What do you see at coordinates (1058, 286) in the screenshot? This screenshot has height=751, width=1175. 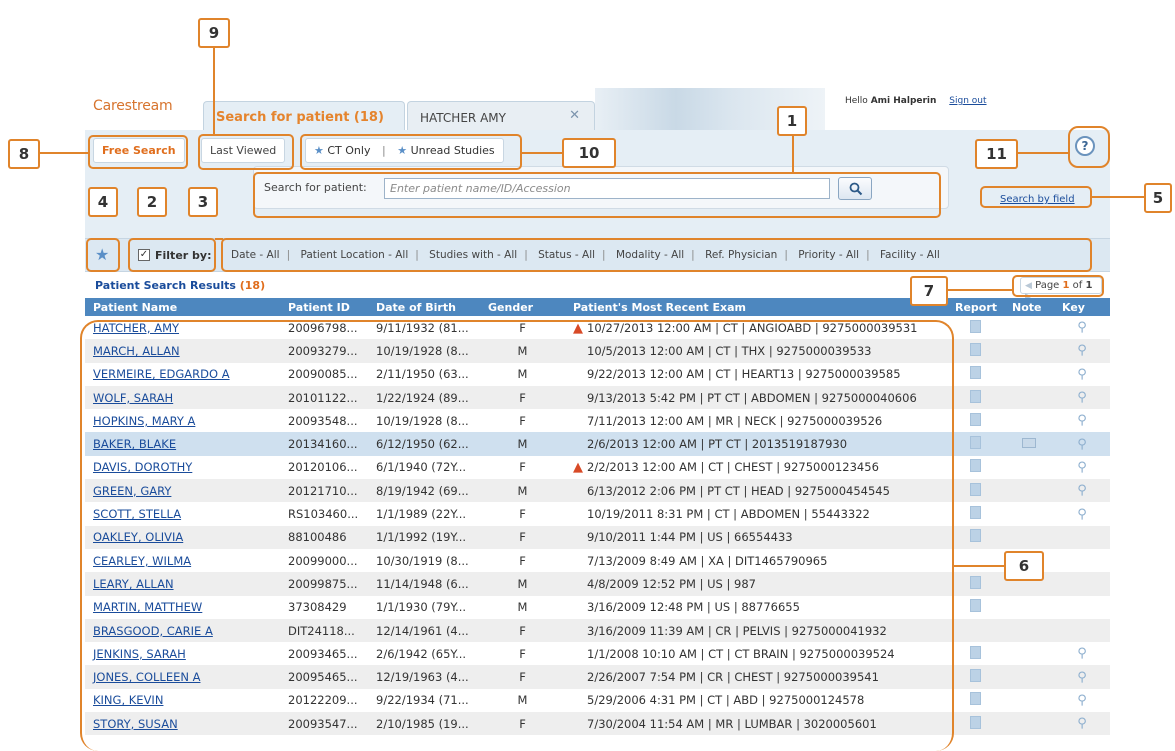 I see `annotation-frame-pager` at bounding box center [1058, 286].